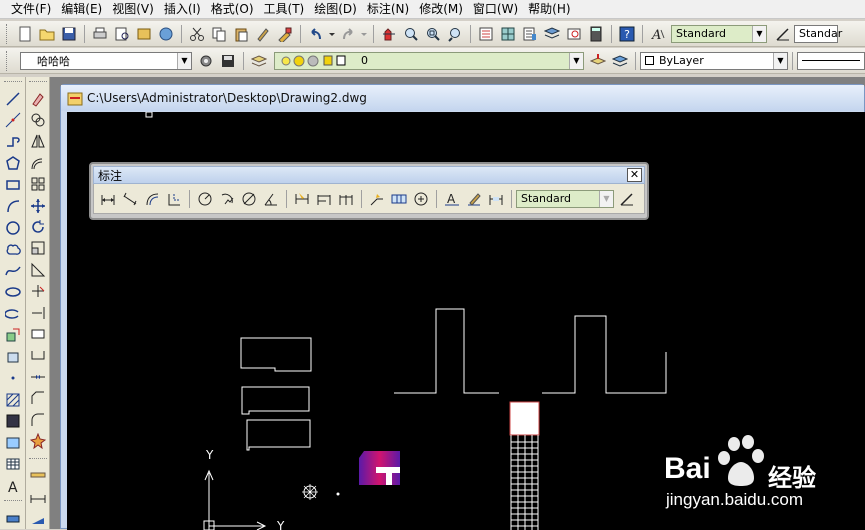  I want to click on revision-cloud-icon, so click(13, 249).